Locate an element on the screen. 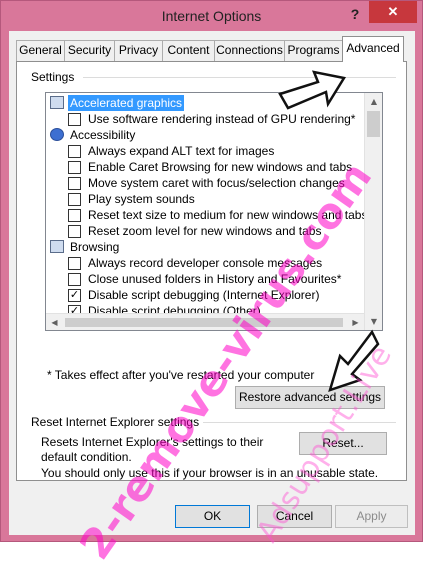 The height and width of the screenshot is (568, 423). help-button: ? is located at coordinates (355, 14).